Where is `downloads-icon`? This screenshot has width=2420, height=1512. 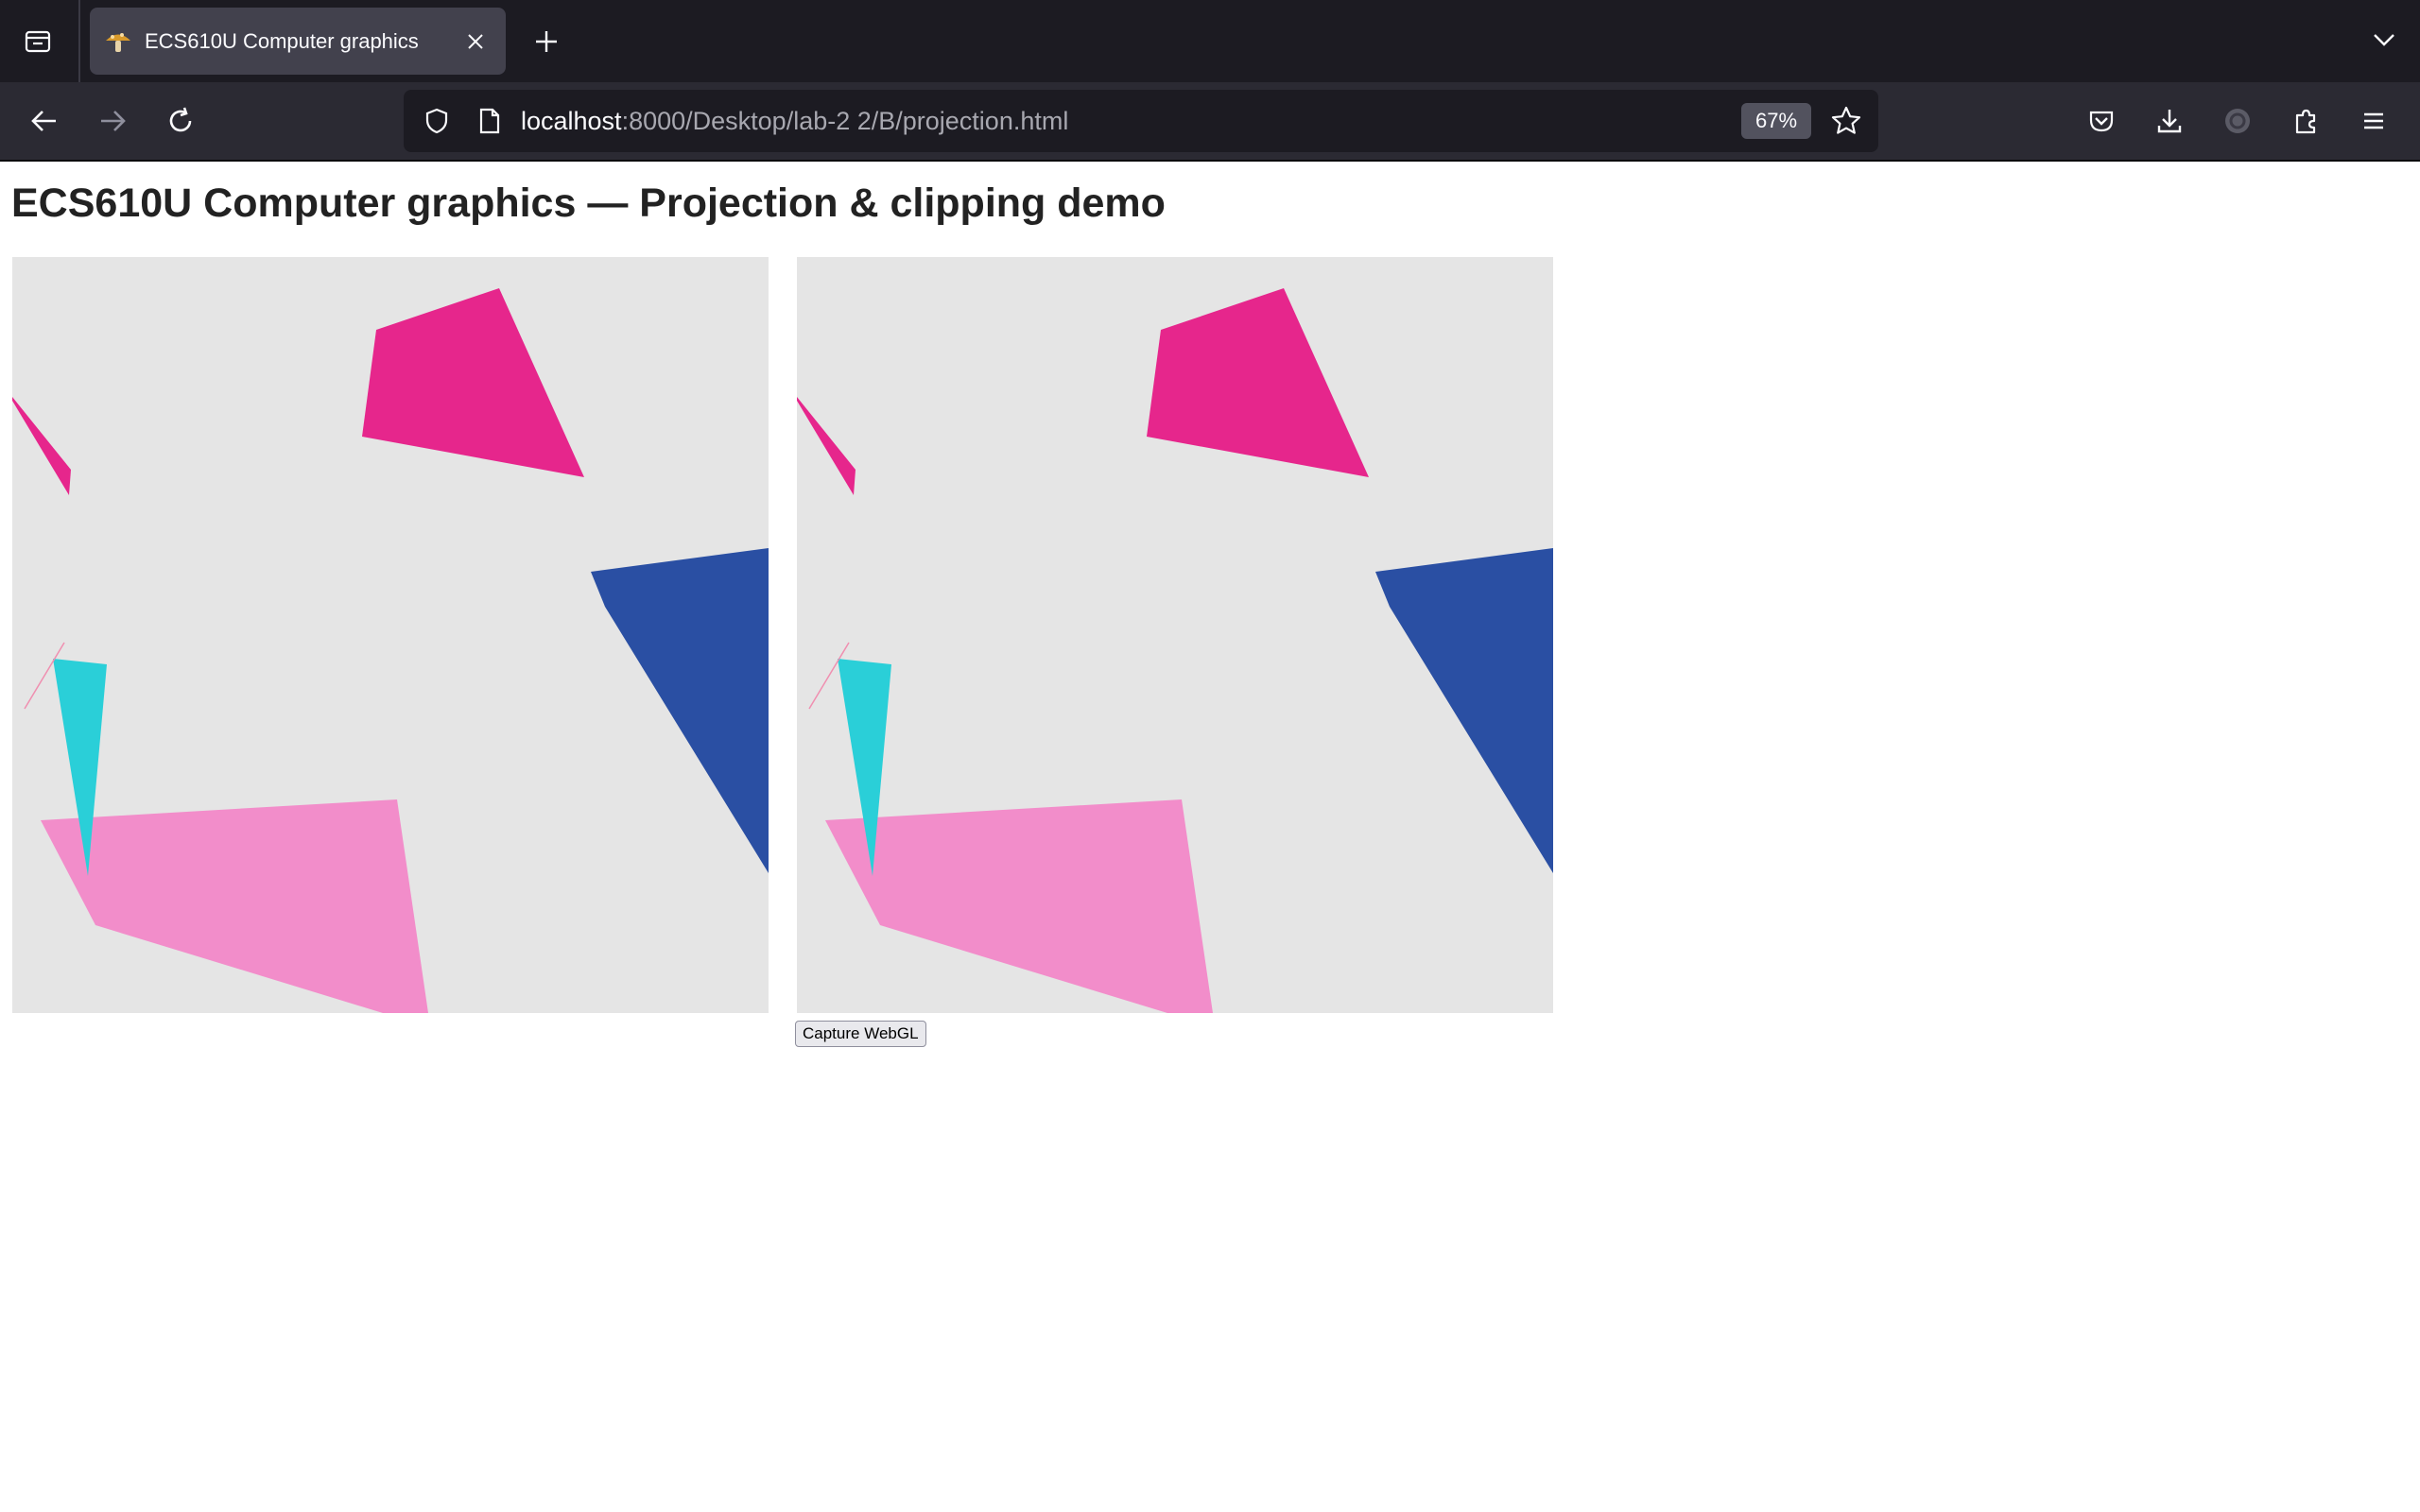
downloads-icon is located at coordinates (2169, 121).